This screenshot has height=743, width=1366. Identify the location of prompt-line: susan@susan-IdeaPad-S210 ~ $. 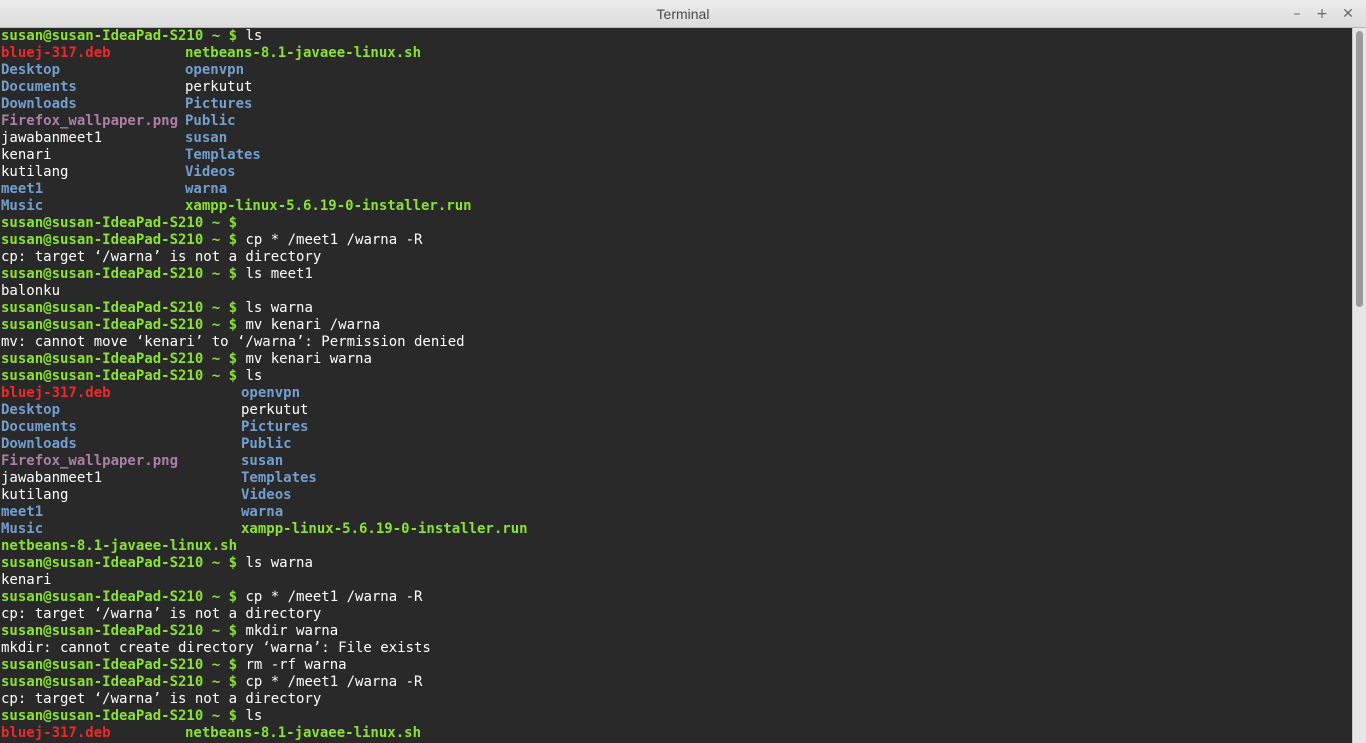
(233, 223).